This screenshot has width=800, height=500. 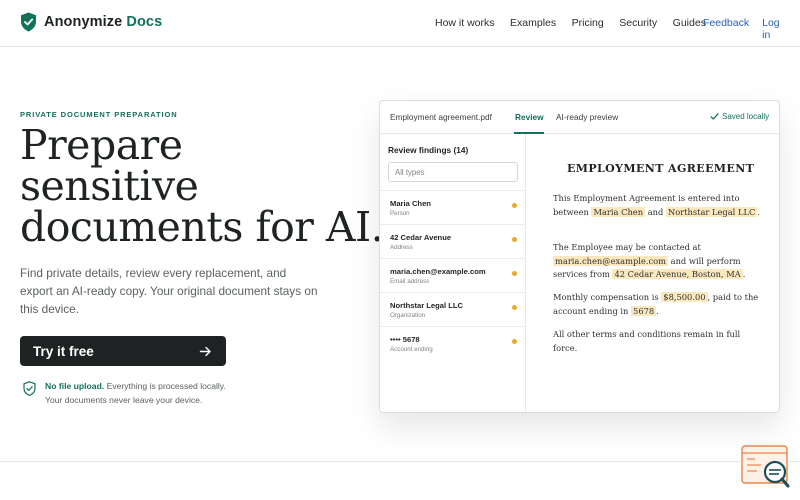 I want to click on highlight-person: Maria Chen, so click(x=618, y=211).